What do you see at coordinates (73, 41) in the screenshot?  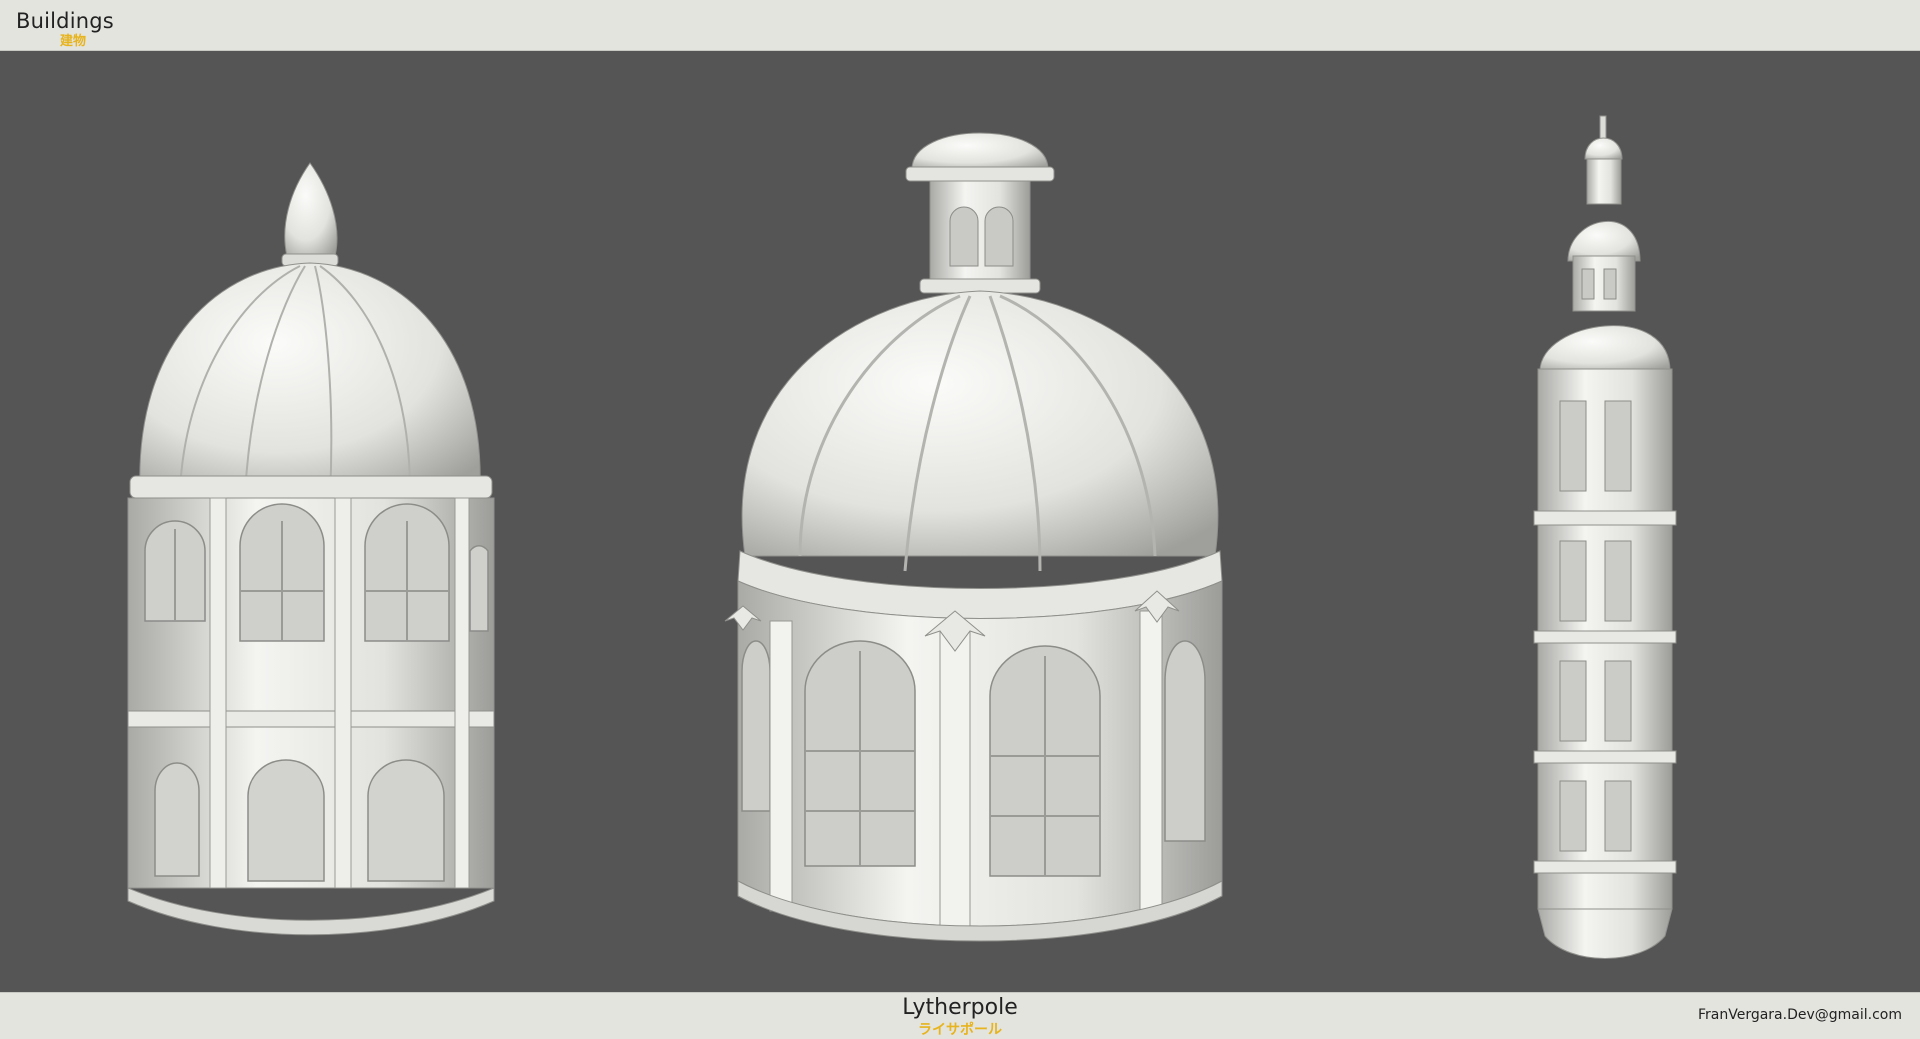 I see `section-subtitle: 建物` at bounding box center [73, 41].